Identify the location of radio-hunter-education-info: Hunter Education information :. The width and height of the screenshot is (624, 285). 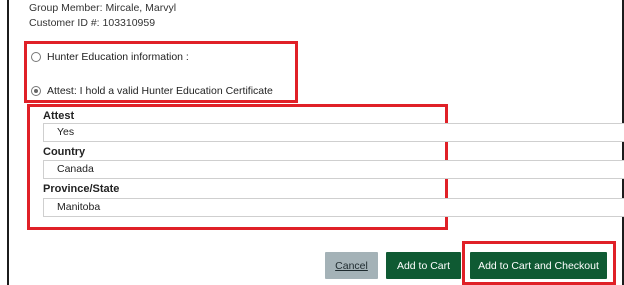
(110, 57).